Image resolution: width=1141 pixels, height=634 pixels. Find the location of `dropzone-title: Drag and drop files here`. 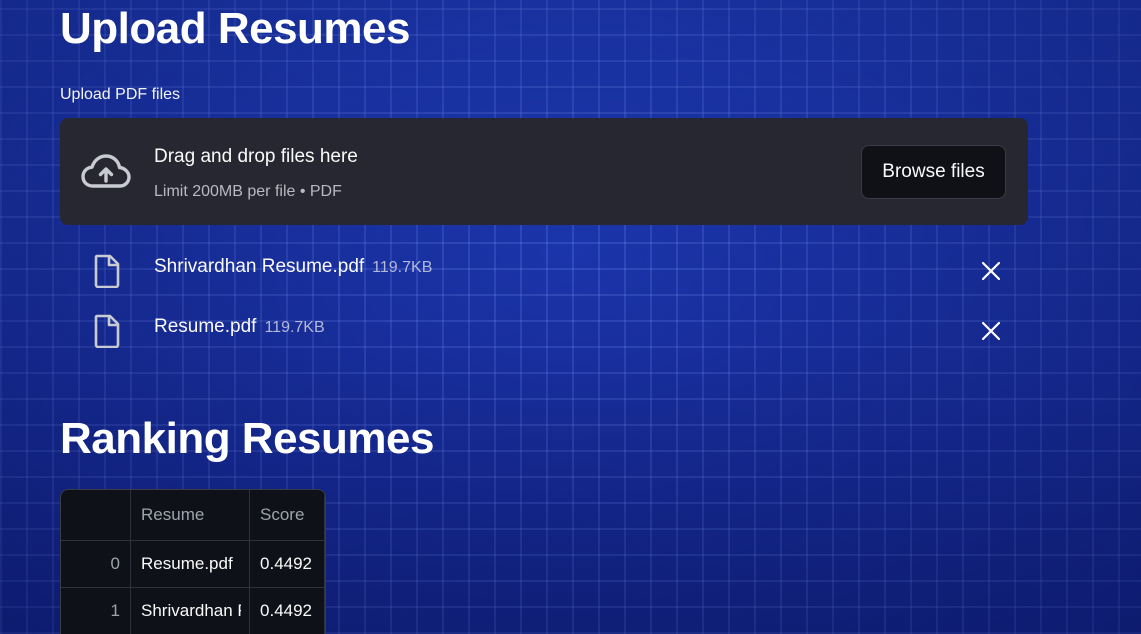

dropzone-title: Drag and drop files here is located at coordinates (256, 156).